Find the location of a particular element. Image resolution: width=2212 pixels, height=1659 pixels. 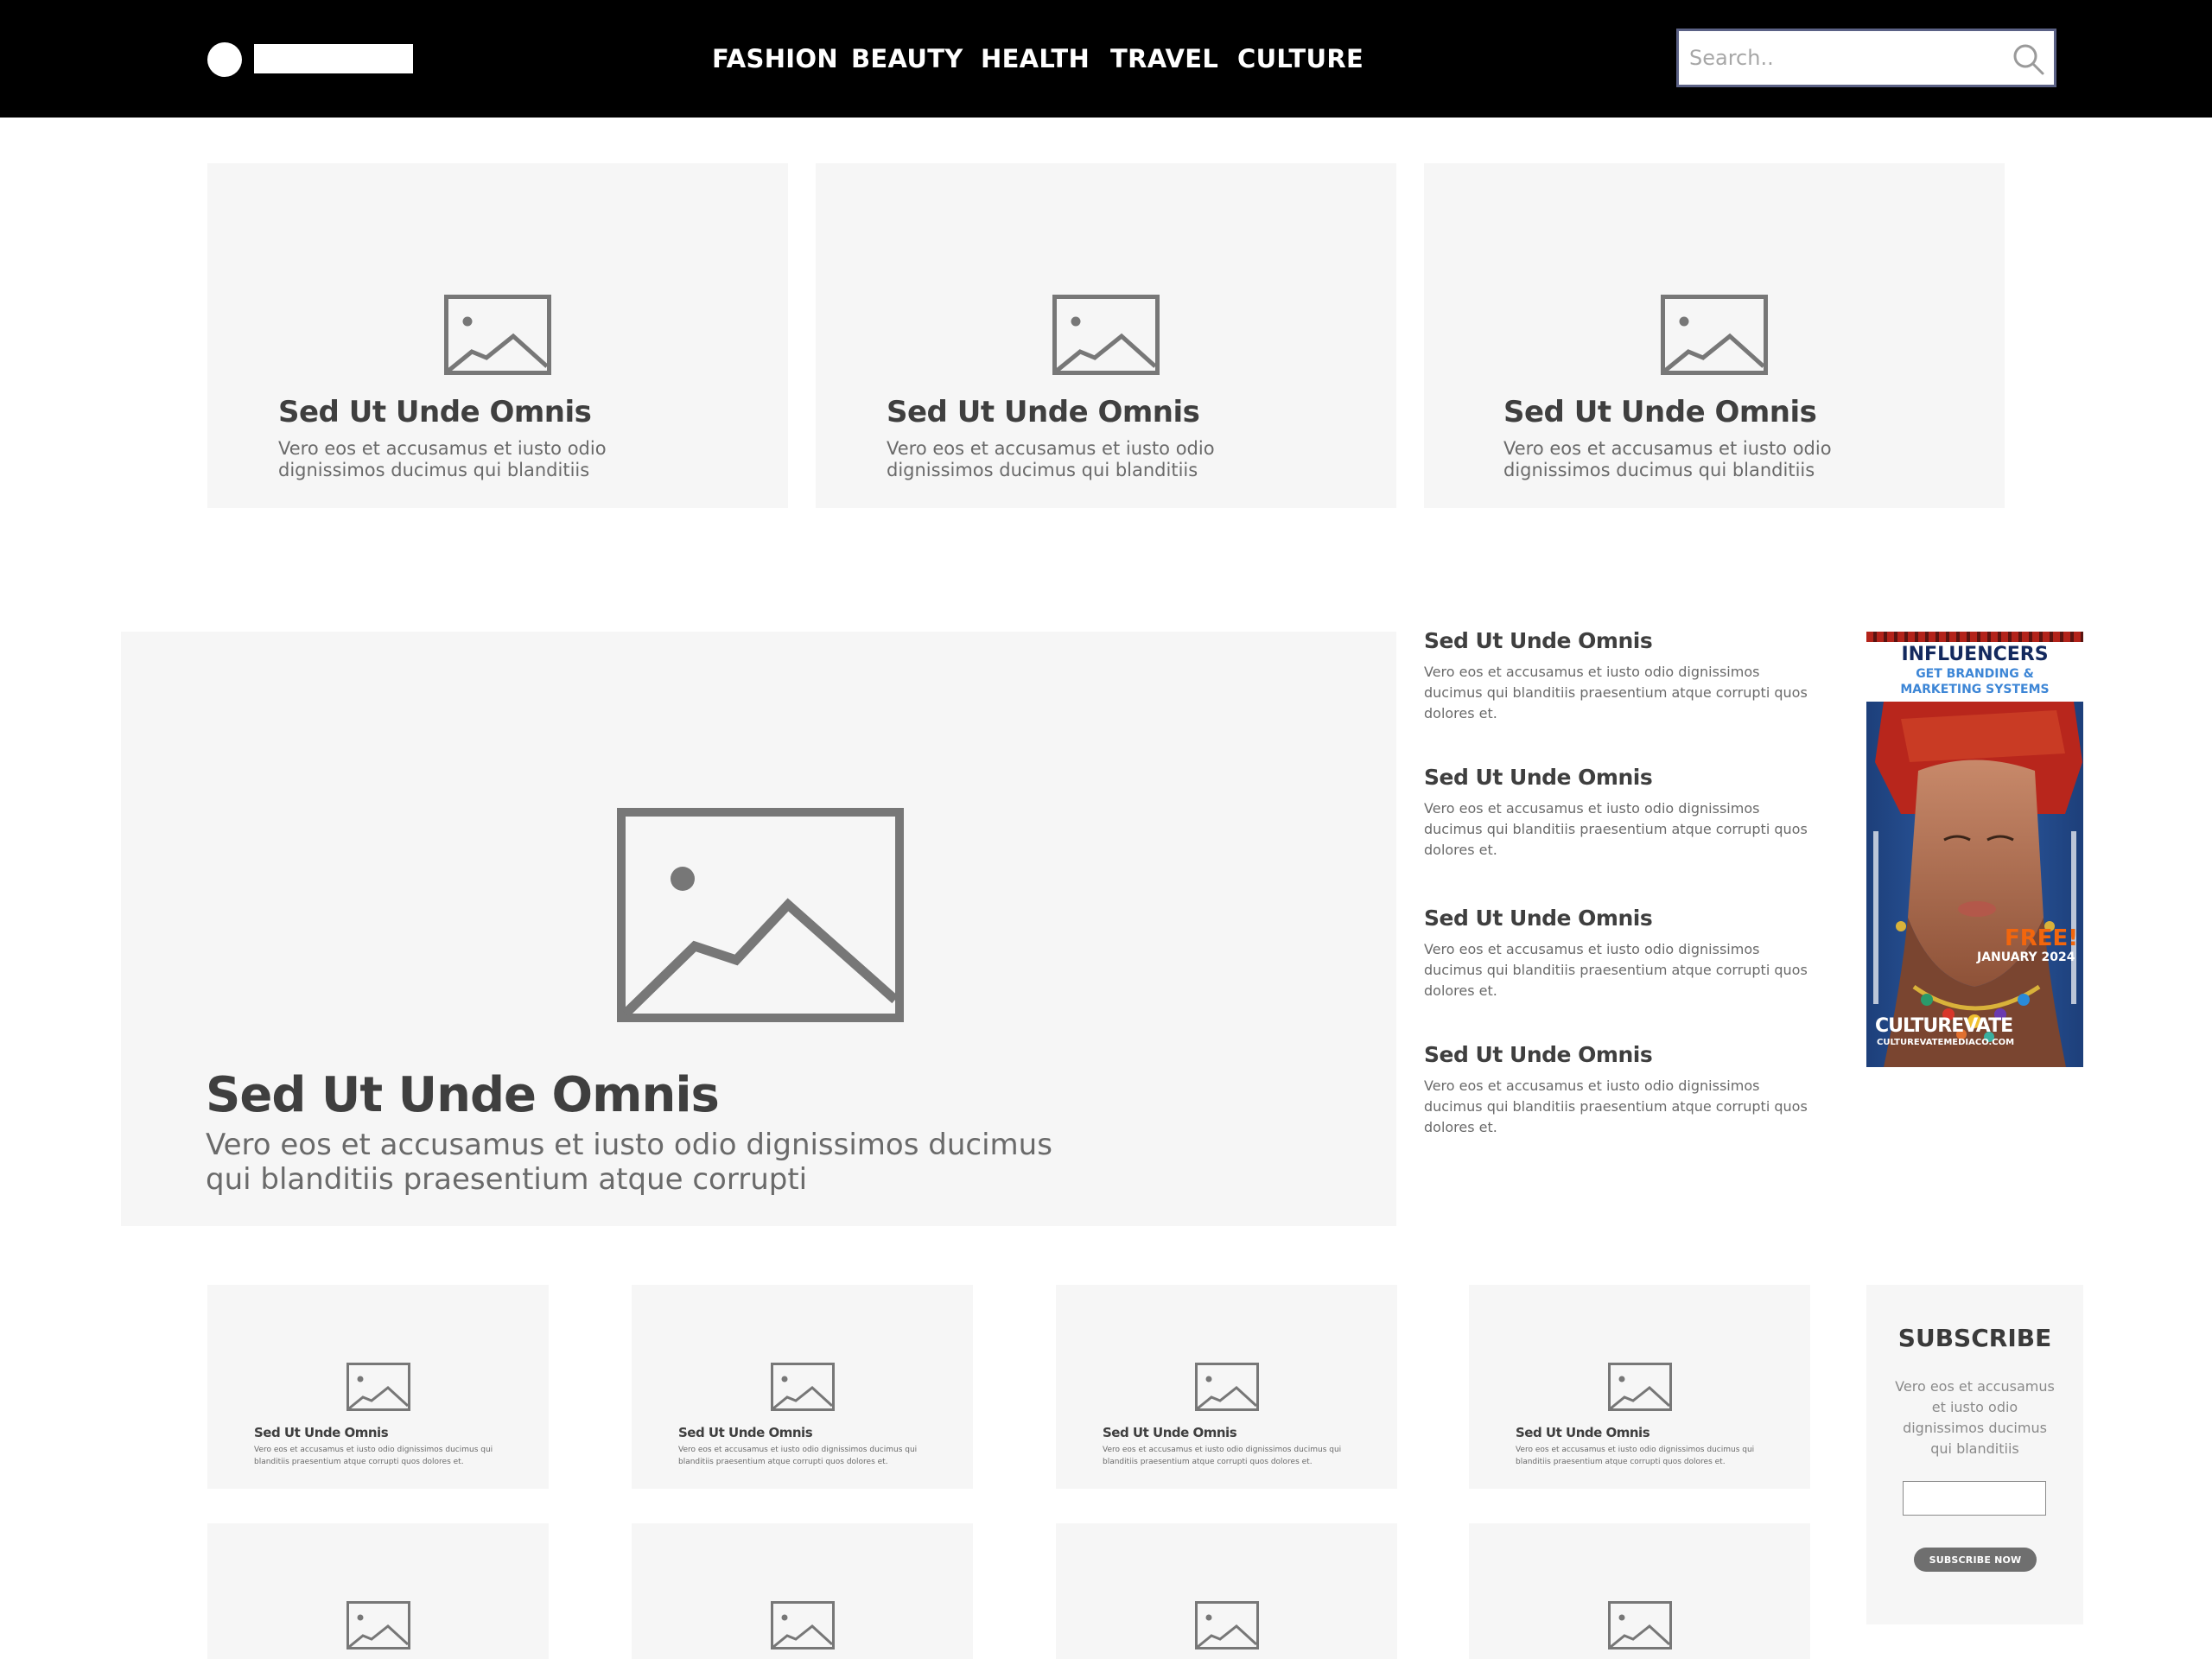

ad-subtitle: GET BRANDING & MARKETING SYSTEMS is located at coordinates (1975, 681).